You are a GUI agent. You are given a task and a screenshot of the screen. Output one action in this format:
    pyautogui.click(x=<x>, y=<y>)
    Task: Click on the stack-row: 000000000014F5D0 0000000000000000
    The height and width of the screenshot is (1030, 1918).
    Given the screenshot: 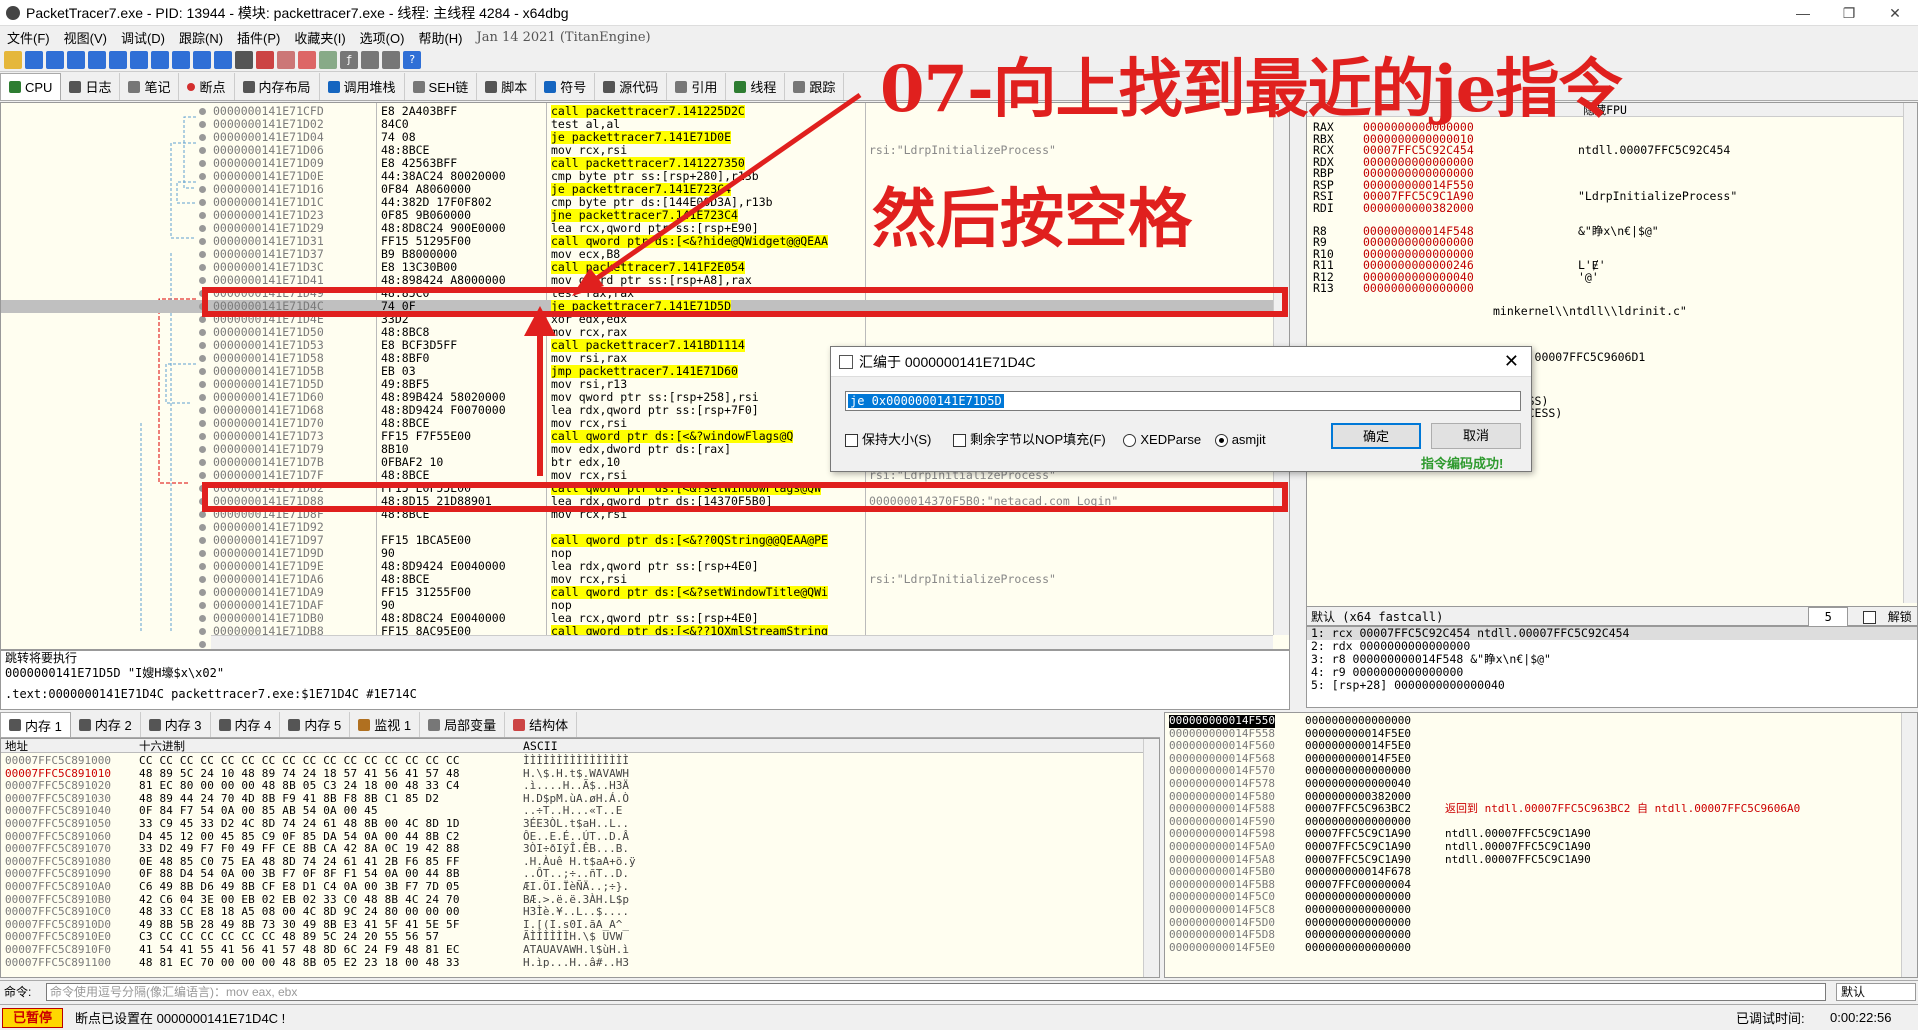 What is the action you would take?
    pyautogui.click(x=1535, y=923)
    